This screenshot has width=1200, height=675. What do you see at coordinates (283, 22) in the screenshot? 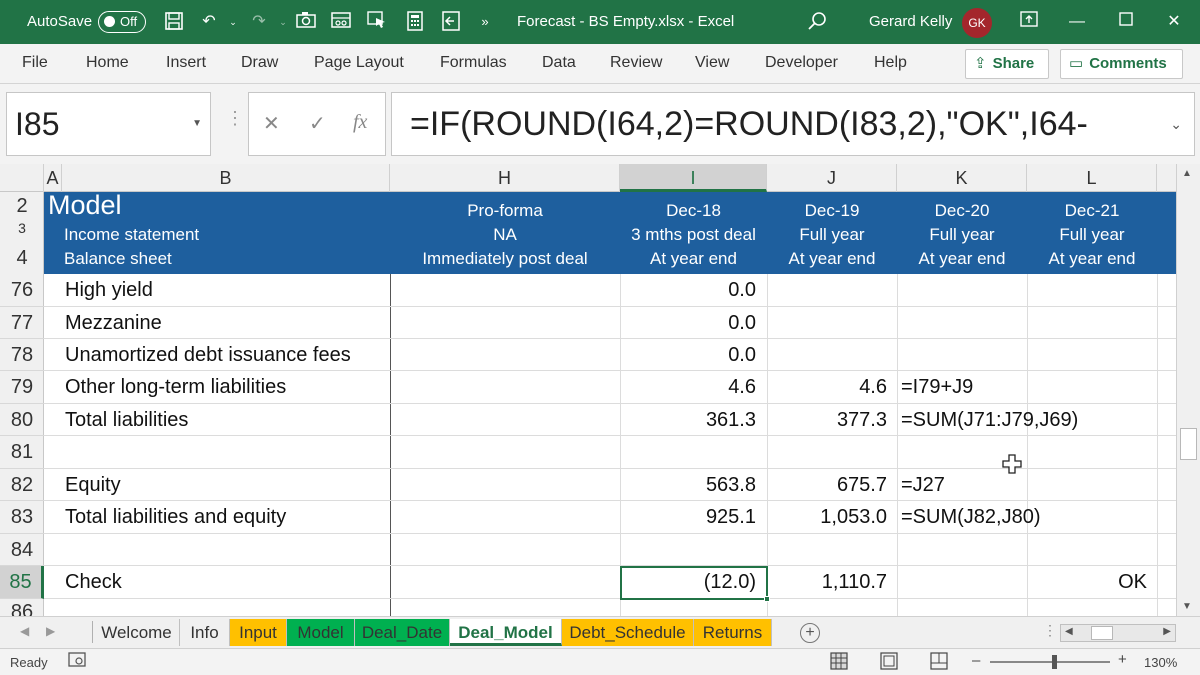
I see `redo-dropdown-icon: ⌄` at bounding box center [283, 22].